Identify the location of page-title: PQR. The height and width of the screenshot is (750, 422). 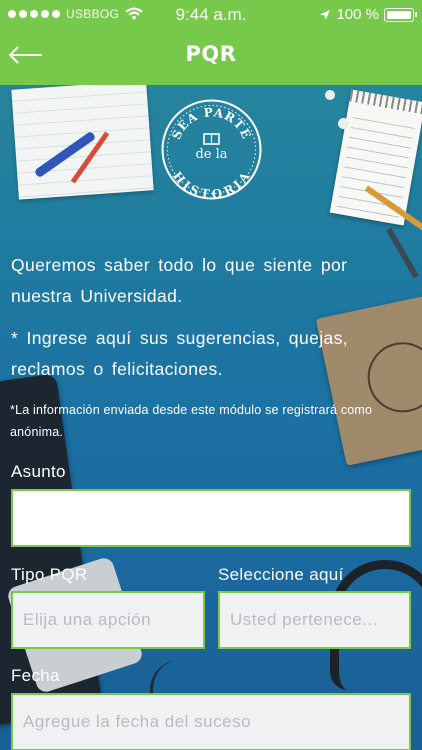
(211, 54).